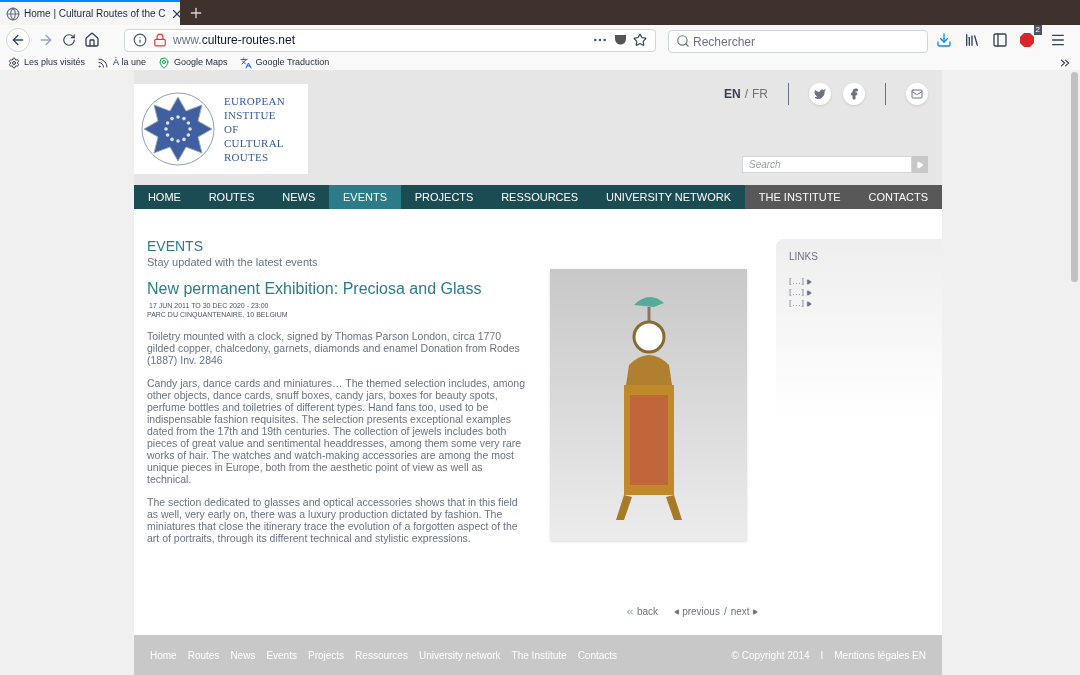  I want to click on bookmark-link: À la une, so click(130, 62).